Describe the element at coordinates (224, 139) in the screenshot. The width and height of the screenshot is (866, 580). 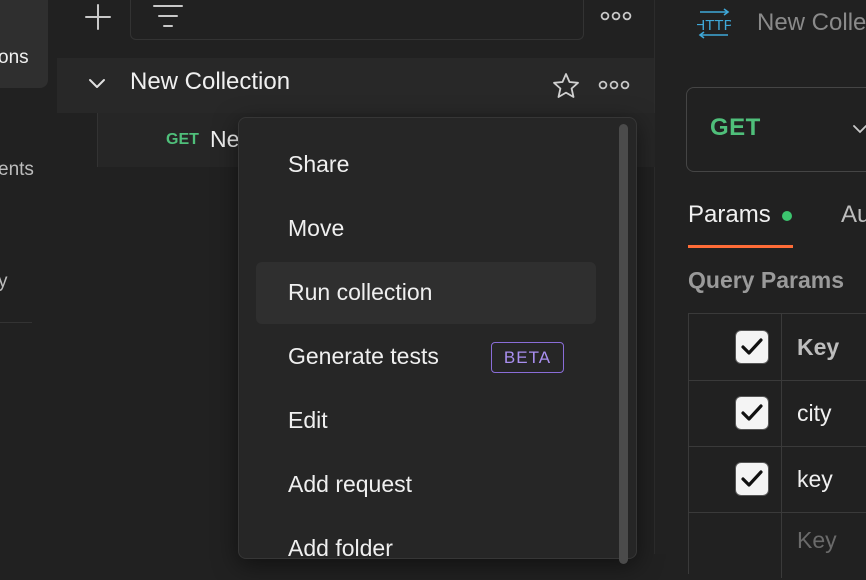
I see `request-name: Ne` at that location.